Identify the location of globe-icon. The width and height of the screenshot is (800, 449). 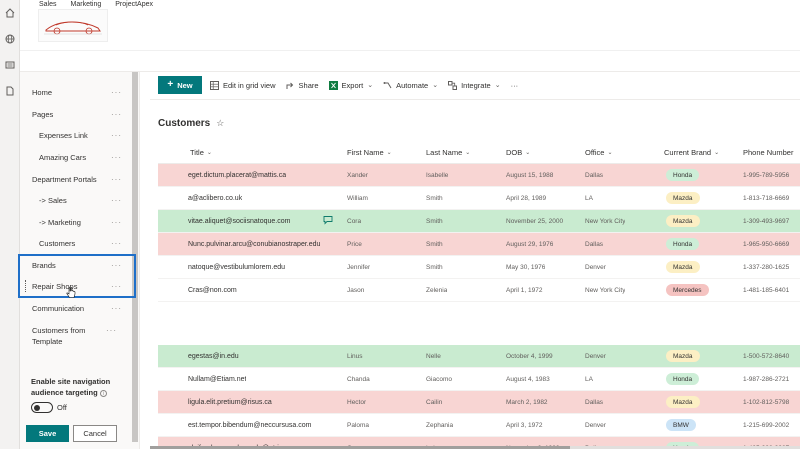
(10, 39).